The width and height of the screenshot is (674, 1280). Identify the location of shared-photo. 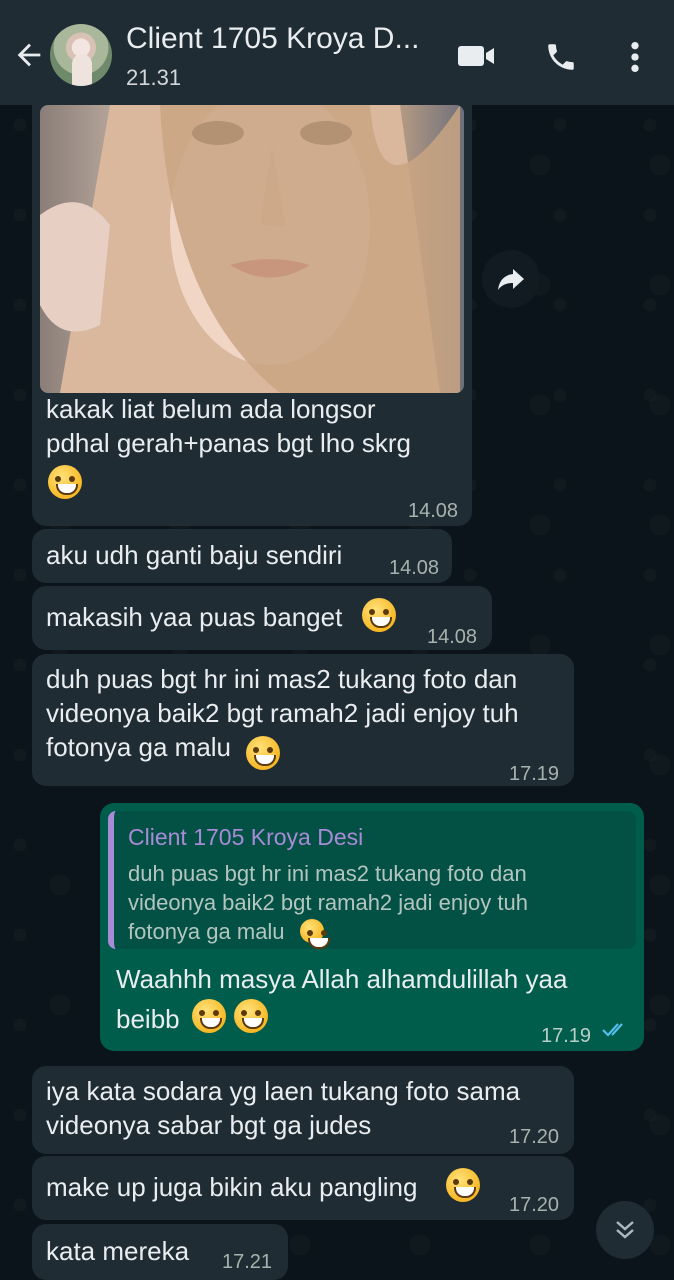
(252, 249).